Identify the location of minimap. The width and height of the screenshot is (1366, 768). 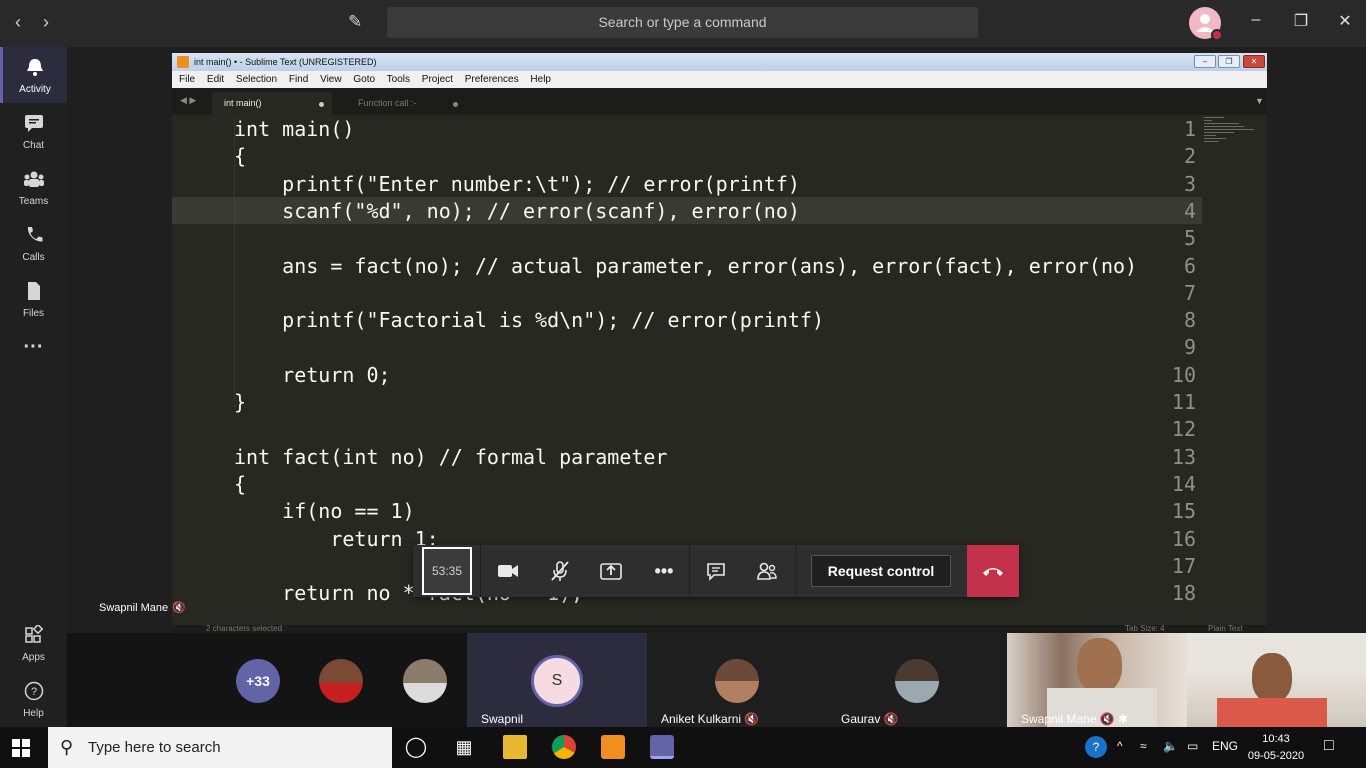
(1234, 135).